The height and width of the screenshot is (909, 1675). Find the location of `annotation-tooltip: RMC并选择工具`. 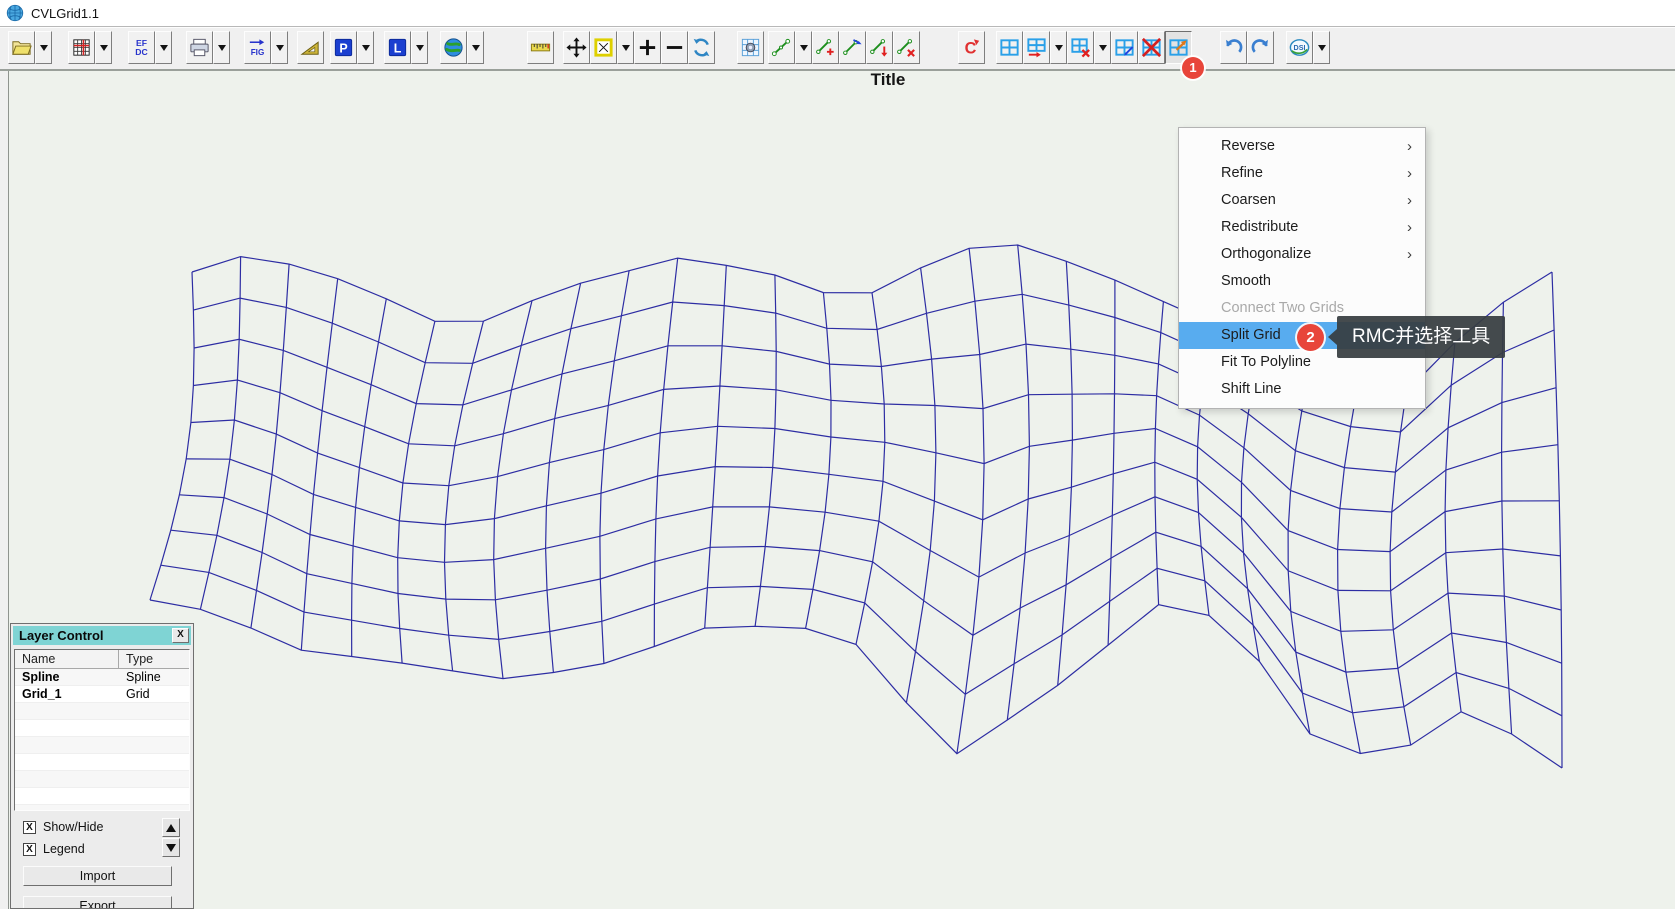

annotation-tooltip: RMC并选择工具 is located at coordinates (1416, 337).